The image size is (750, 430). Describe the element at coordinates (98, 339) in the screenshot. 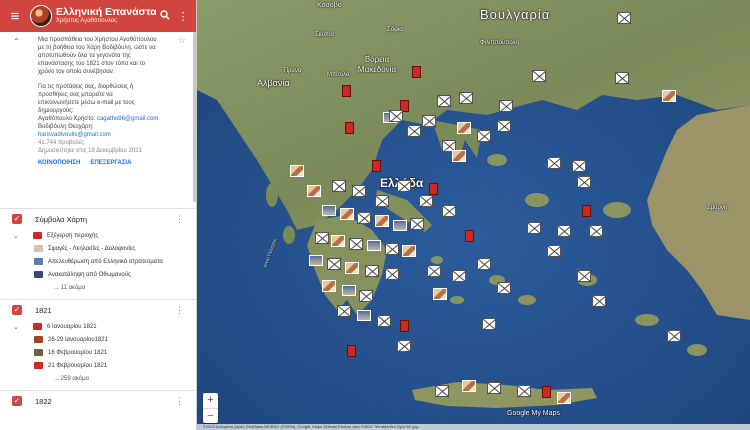

I see `legend-item: 26-29 Ιανουαρίου1821` at that location.